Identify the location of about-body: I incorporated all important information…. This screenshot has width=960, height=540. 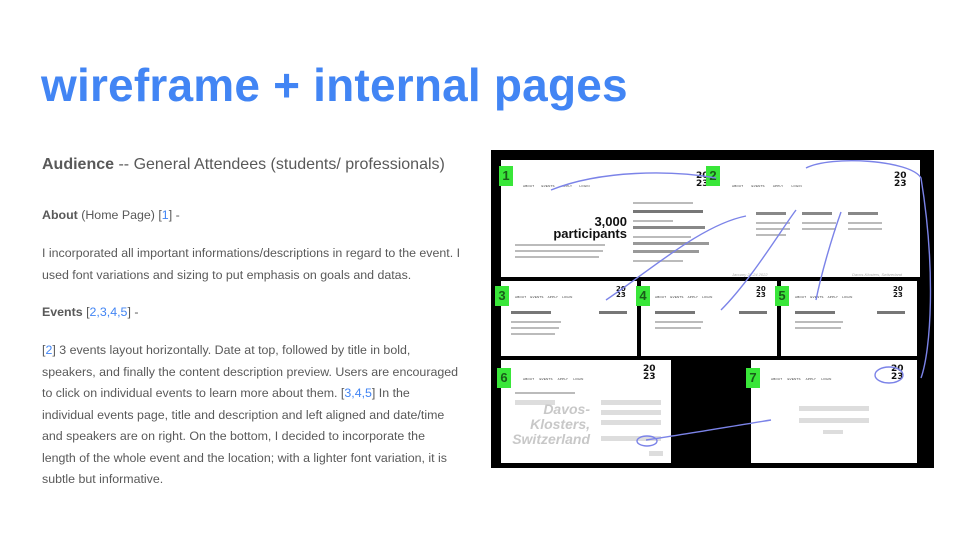
(251, 264).